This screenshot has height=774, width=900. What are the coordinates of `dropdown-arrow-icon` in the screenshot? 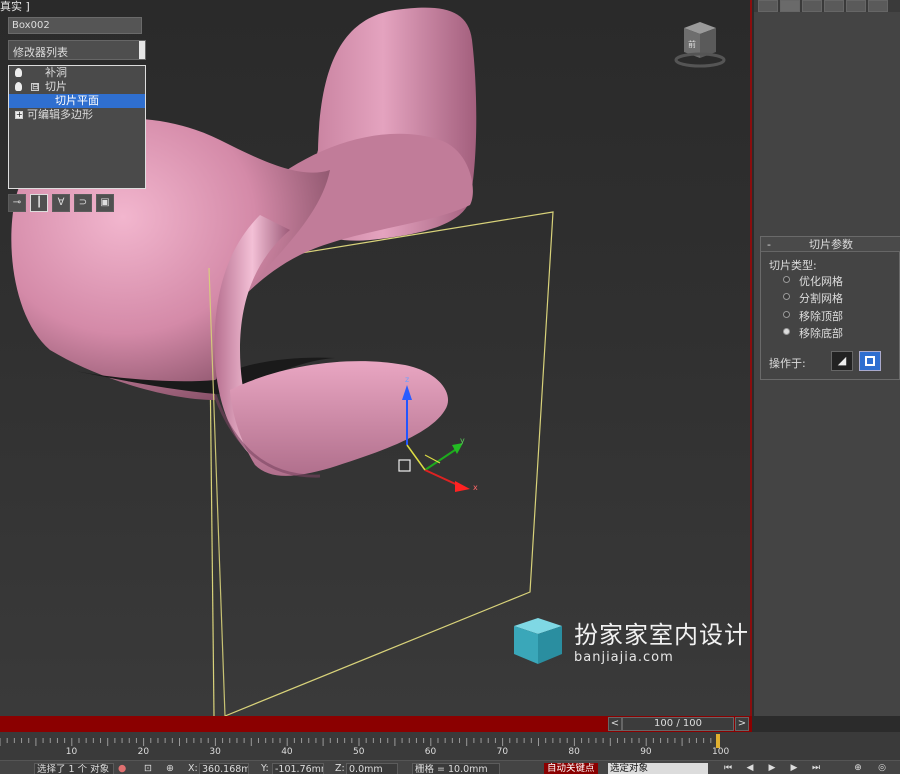 It's located at (142, 50).